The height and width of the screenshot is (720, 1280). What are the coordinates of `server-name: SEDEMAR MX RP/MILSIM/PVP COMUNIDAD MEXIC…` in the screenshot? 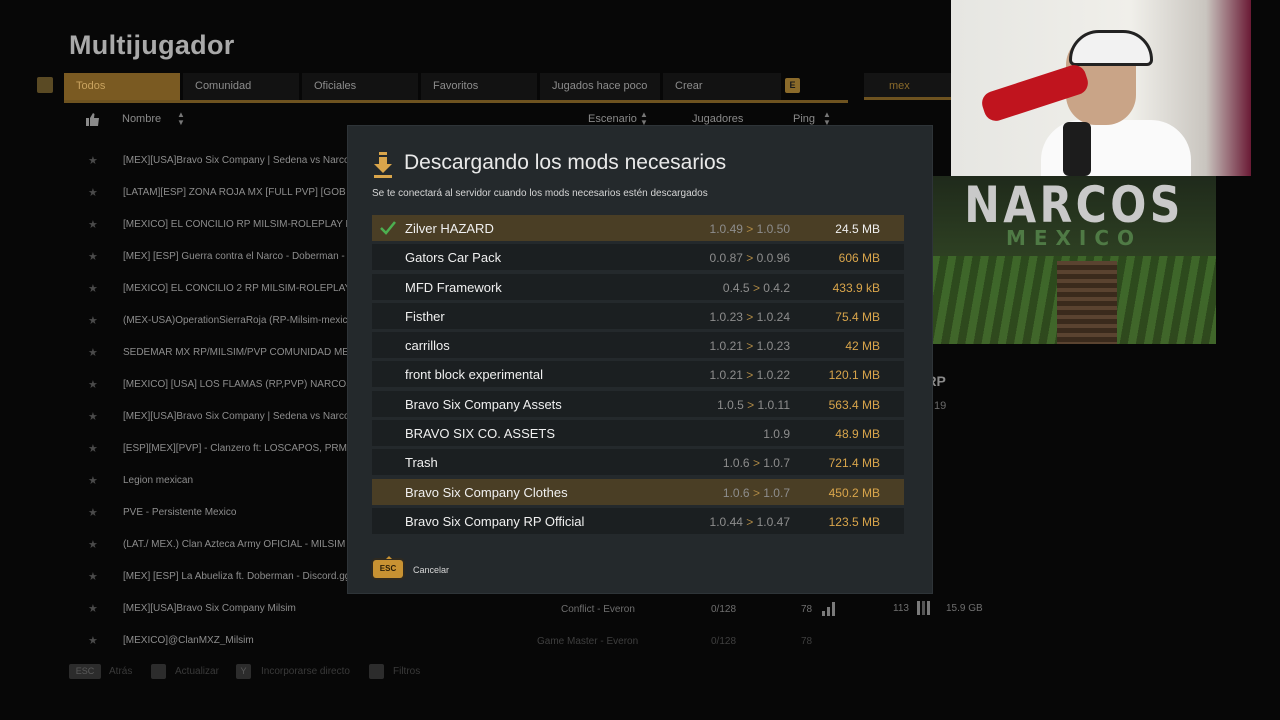 It's located at (237, 352).